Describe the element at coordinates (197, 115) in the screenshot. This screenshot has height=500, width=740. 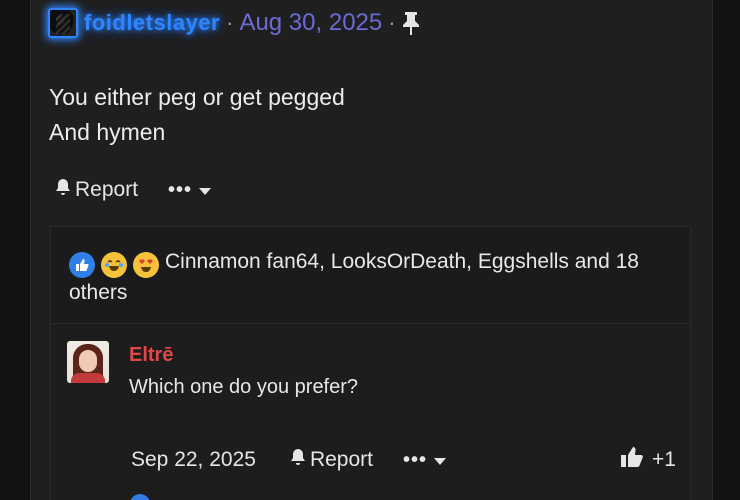
I see `post-body: You either peg or get pegged And hymen` at that location.